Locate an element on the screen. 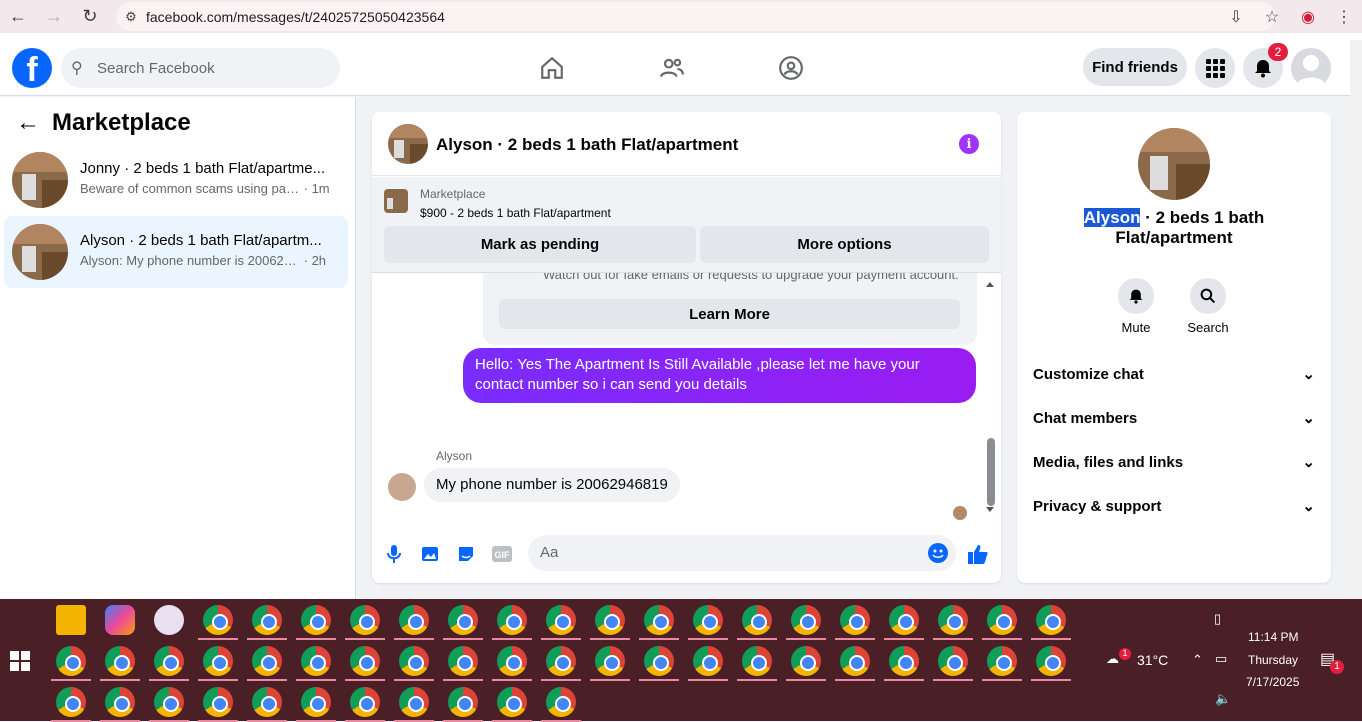 The width and height of the screenshot is (1362, 722). menu-grid-icon is located at coordinates (1215, 68).